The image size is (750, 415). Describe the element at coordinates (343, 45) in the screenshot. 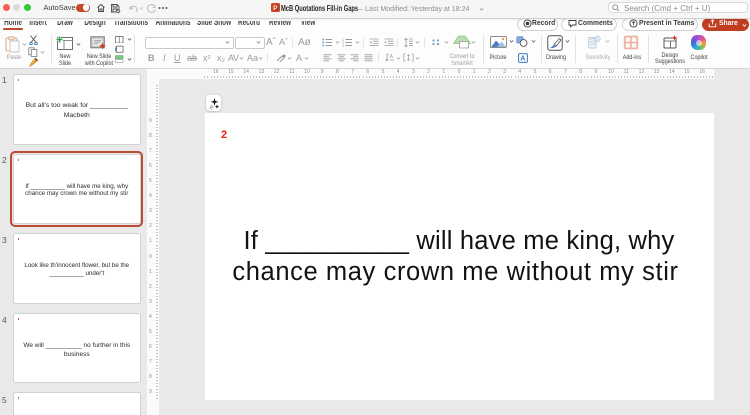

I see `svg-text: 3` at that location.